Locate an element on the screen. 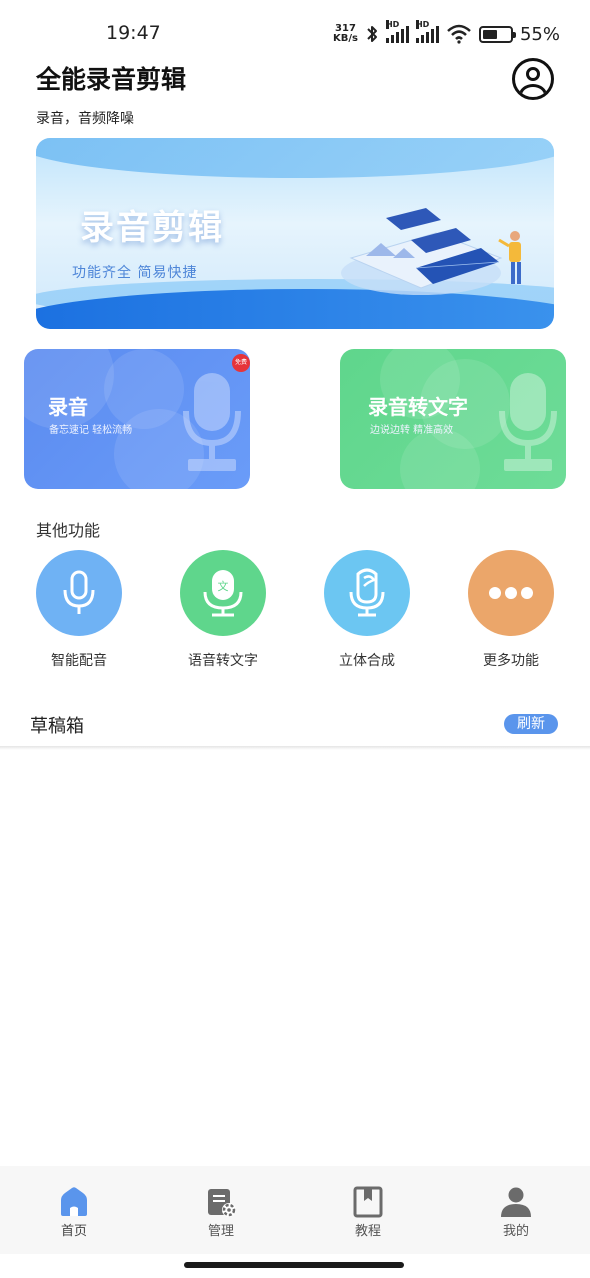 This screenshot has height=1278, width=590. drafts-title: 草稿箱 is located at coordinates (57, 726).